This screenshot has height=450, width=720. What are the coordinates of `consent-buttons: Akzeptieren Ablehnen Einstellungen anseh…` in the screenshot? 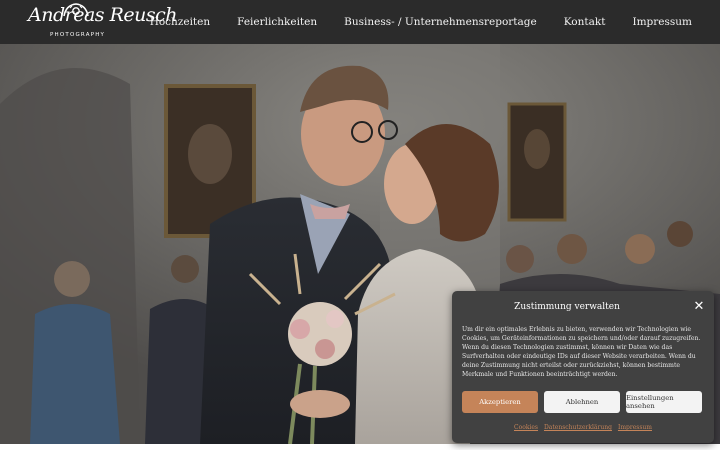 It's located at (582, 402).